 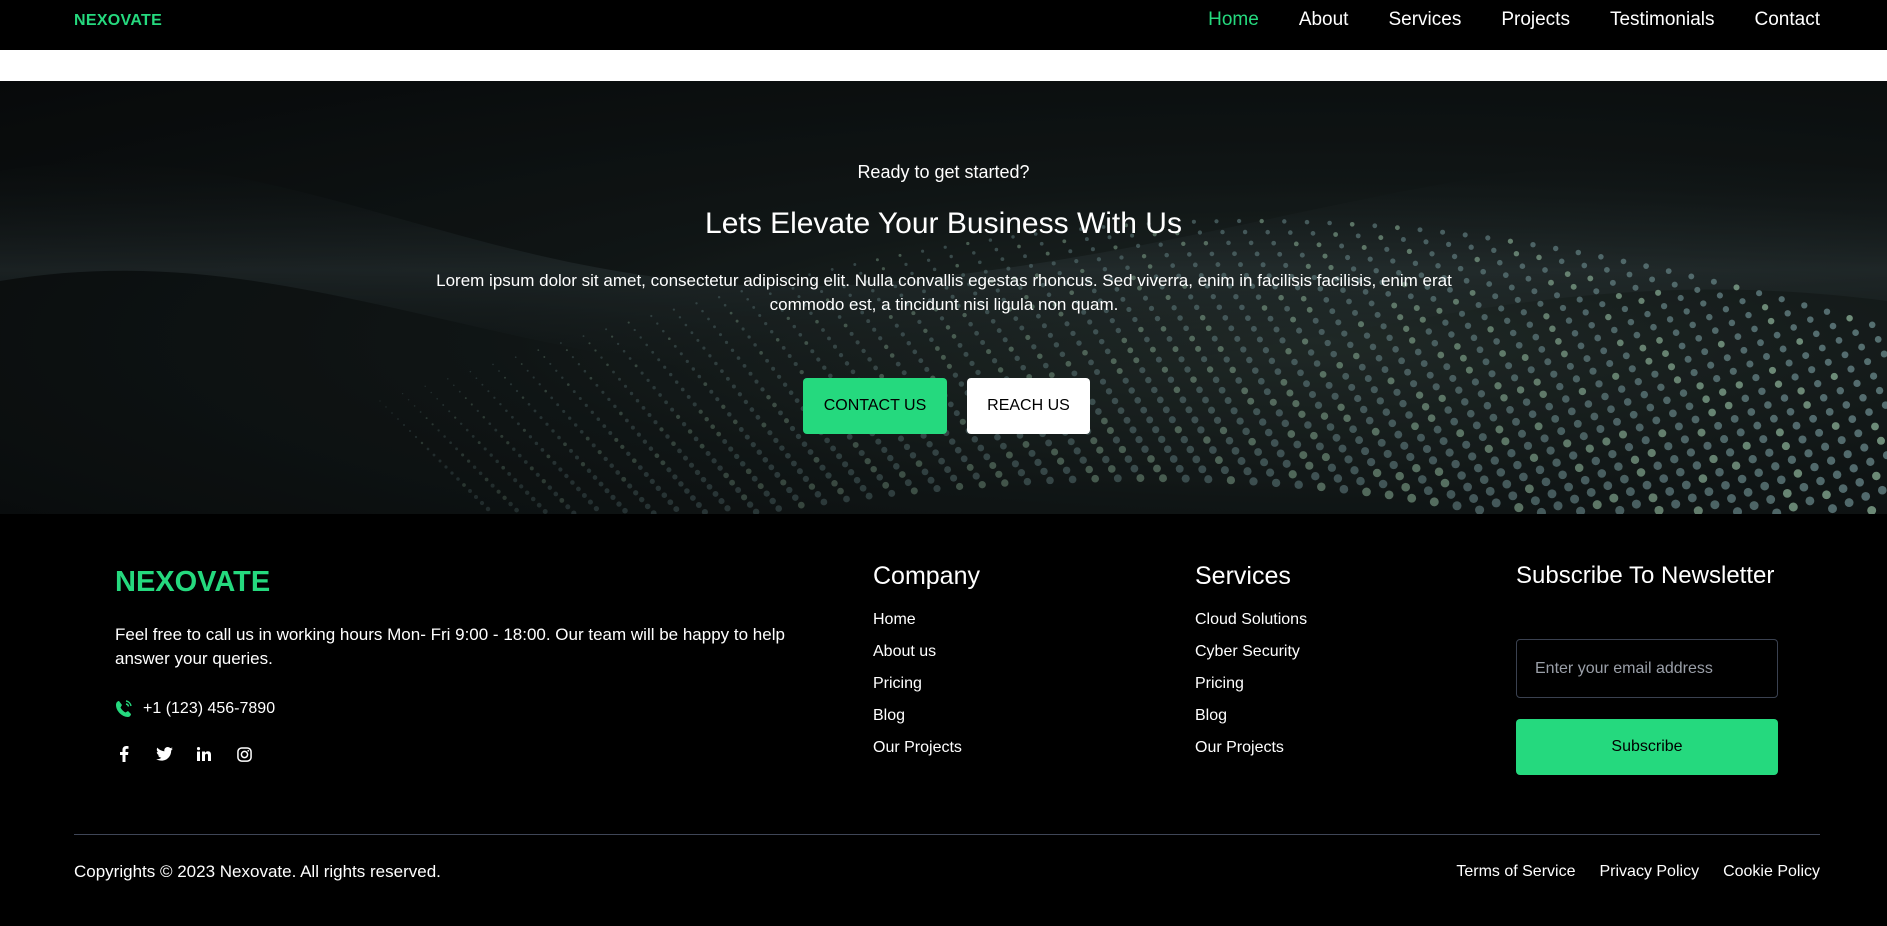 I want to click on facebook-icon, so click(x=124, y=754).